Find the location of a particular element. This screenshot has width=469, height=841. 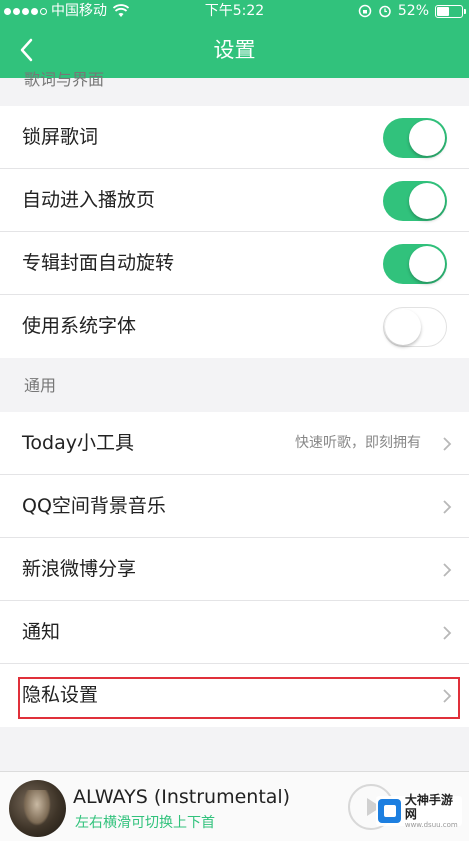

setting-row-qzone-music: QQ空间背景音乐 is located at coordinates (234, 506).